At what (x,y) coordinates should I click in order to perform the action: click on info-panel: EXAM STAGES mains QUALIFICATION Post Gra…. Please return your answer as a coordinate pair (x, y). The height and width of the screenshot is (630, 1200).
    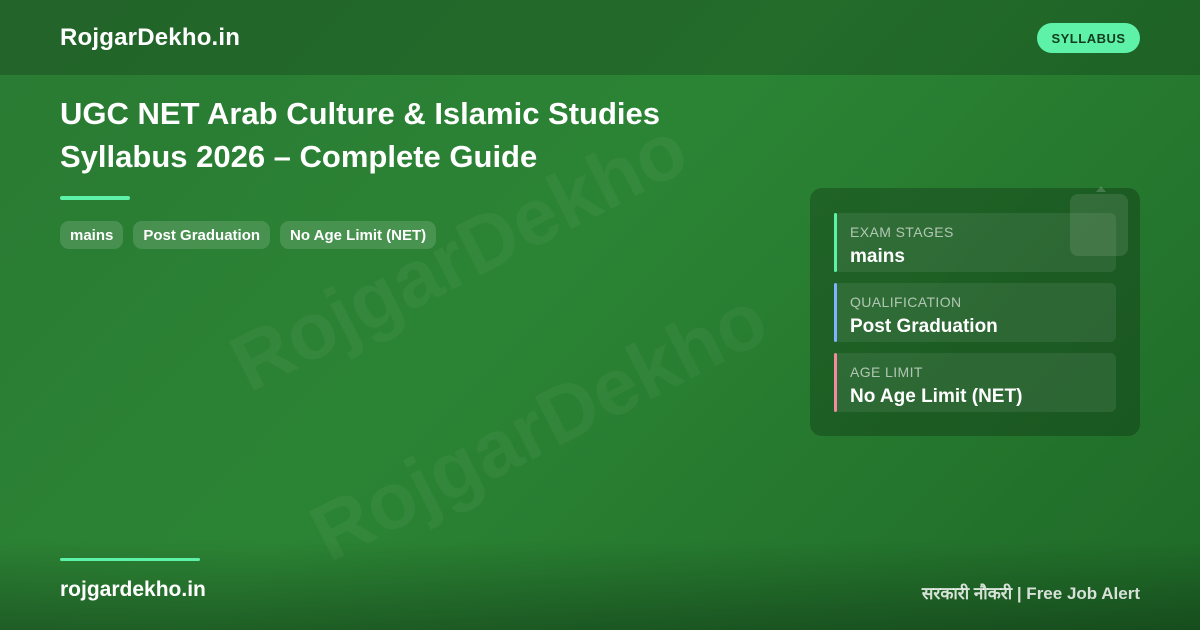
    Looking at the image, I should click on (975, 311).